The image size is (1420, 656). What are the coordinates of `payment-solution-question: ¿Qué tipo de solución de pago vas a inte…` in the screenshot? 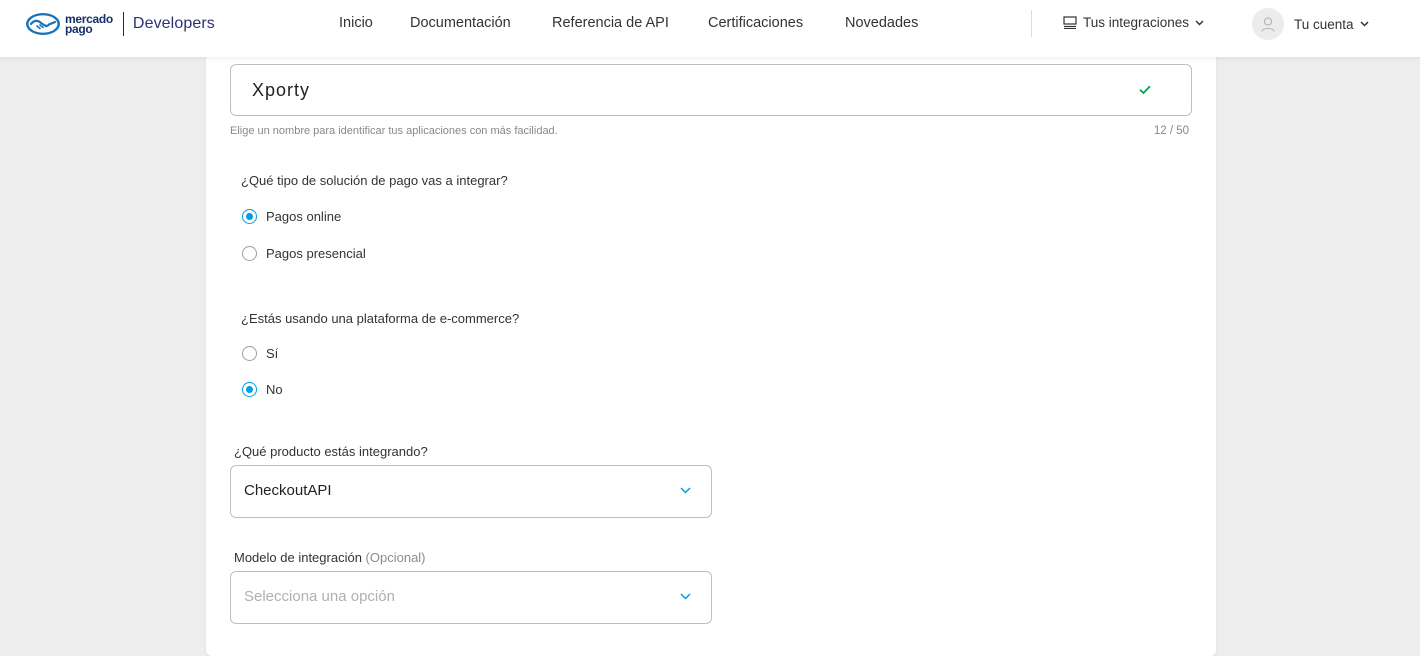 It's located at (374, 180).